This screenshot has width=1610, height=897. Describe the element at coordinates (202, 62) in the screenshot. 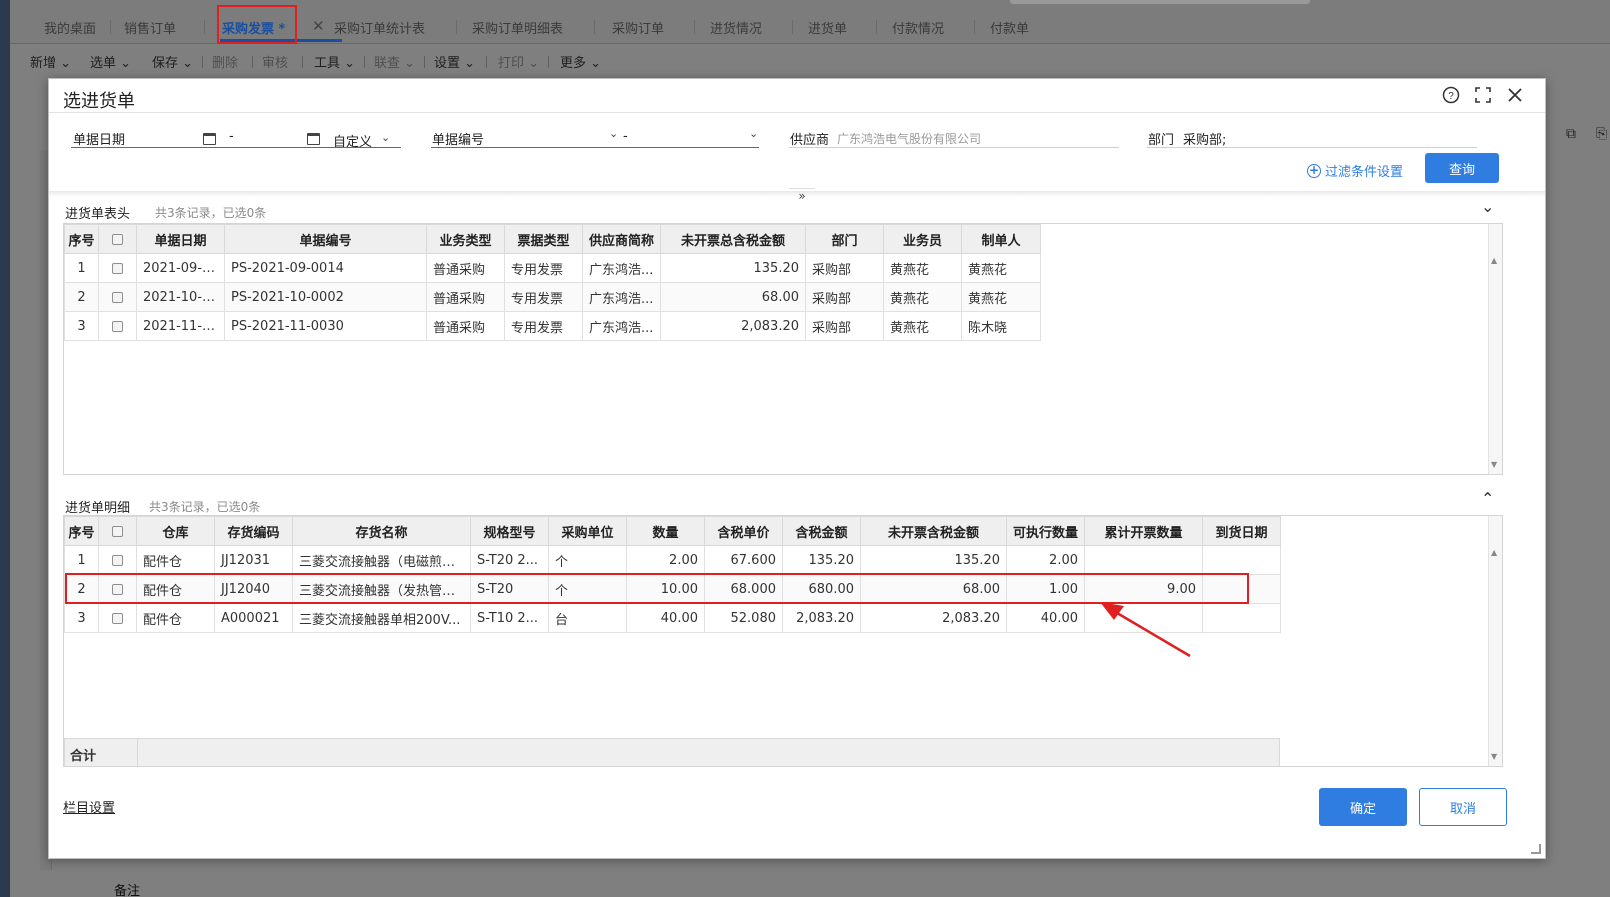

I see `toolbar-separator` at that location.